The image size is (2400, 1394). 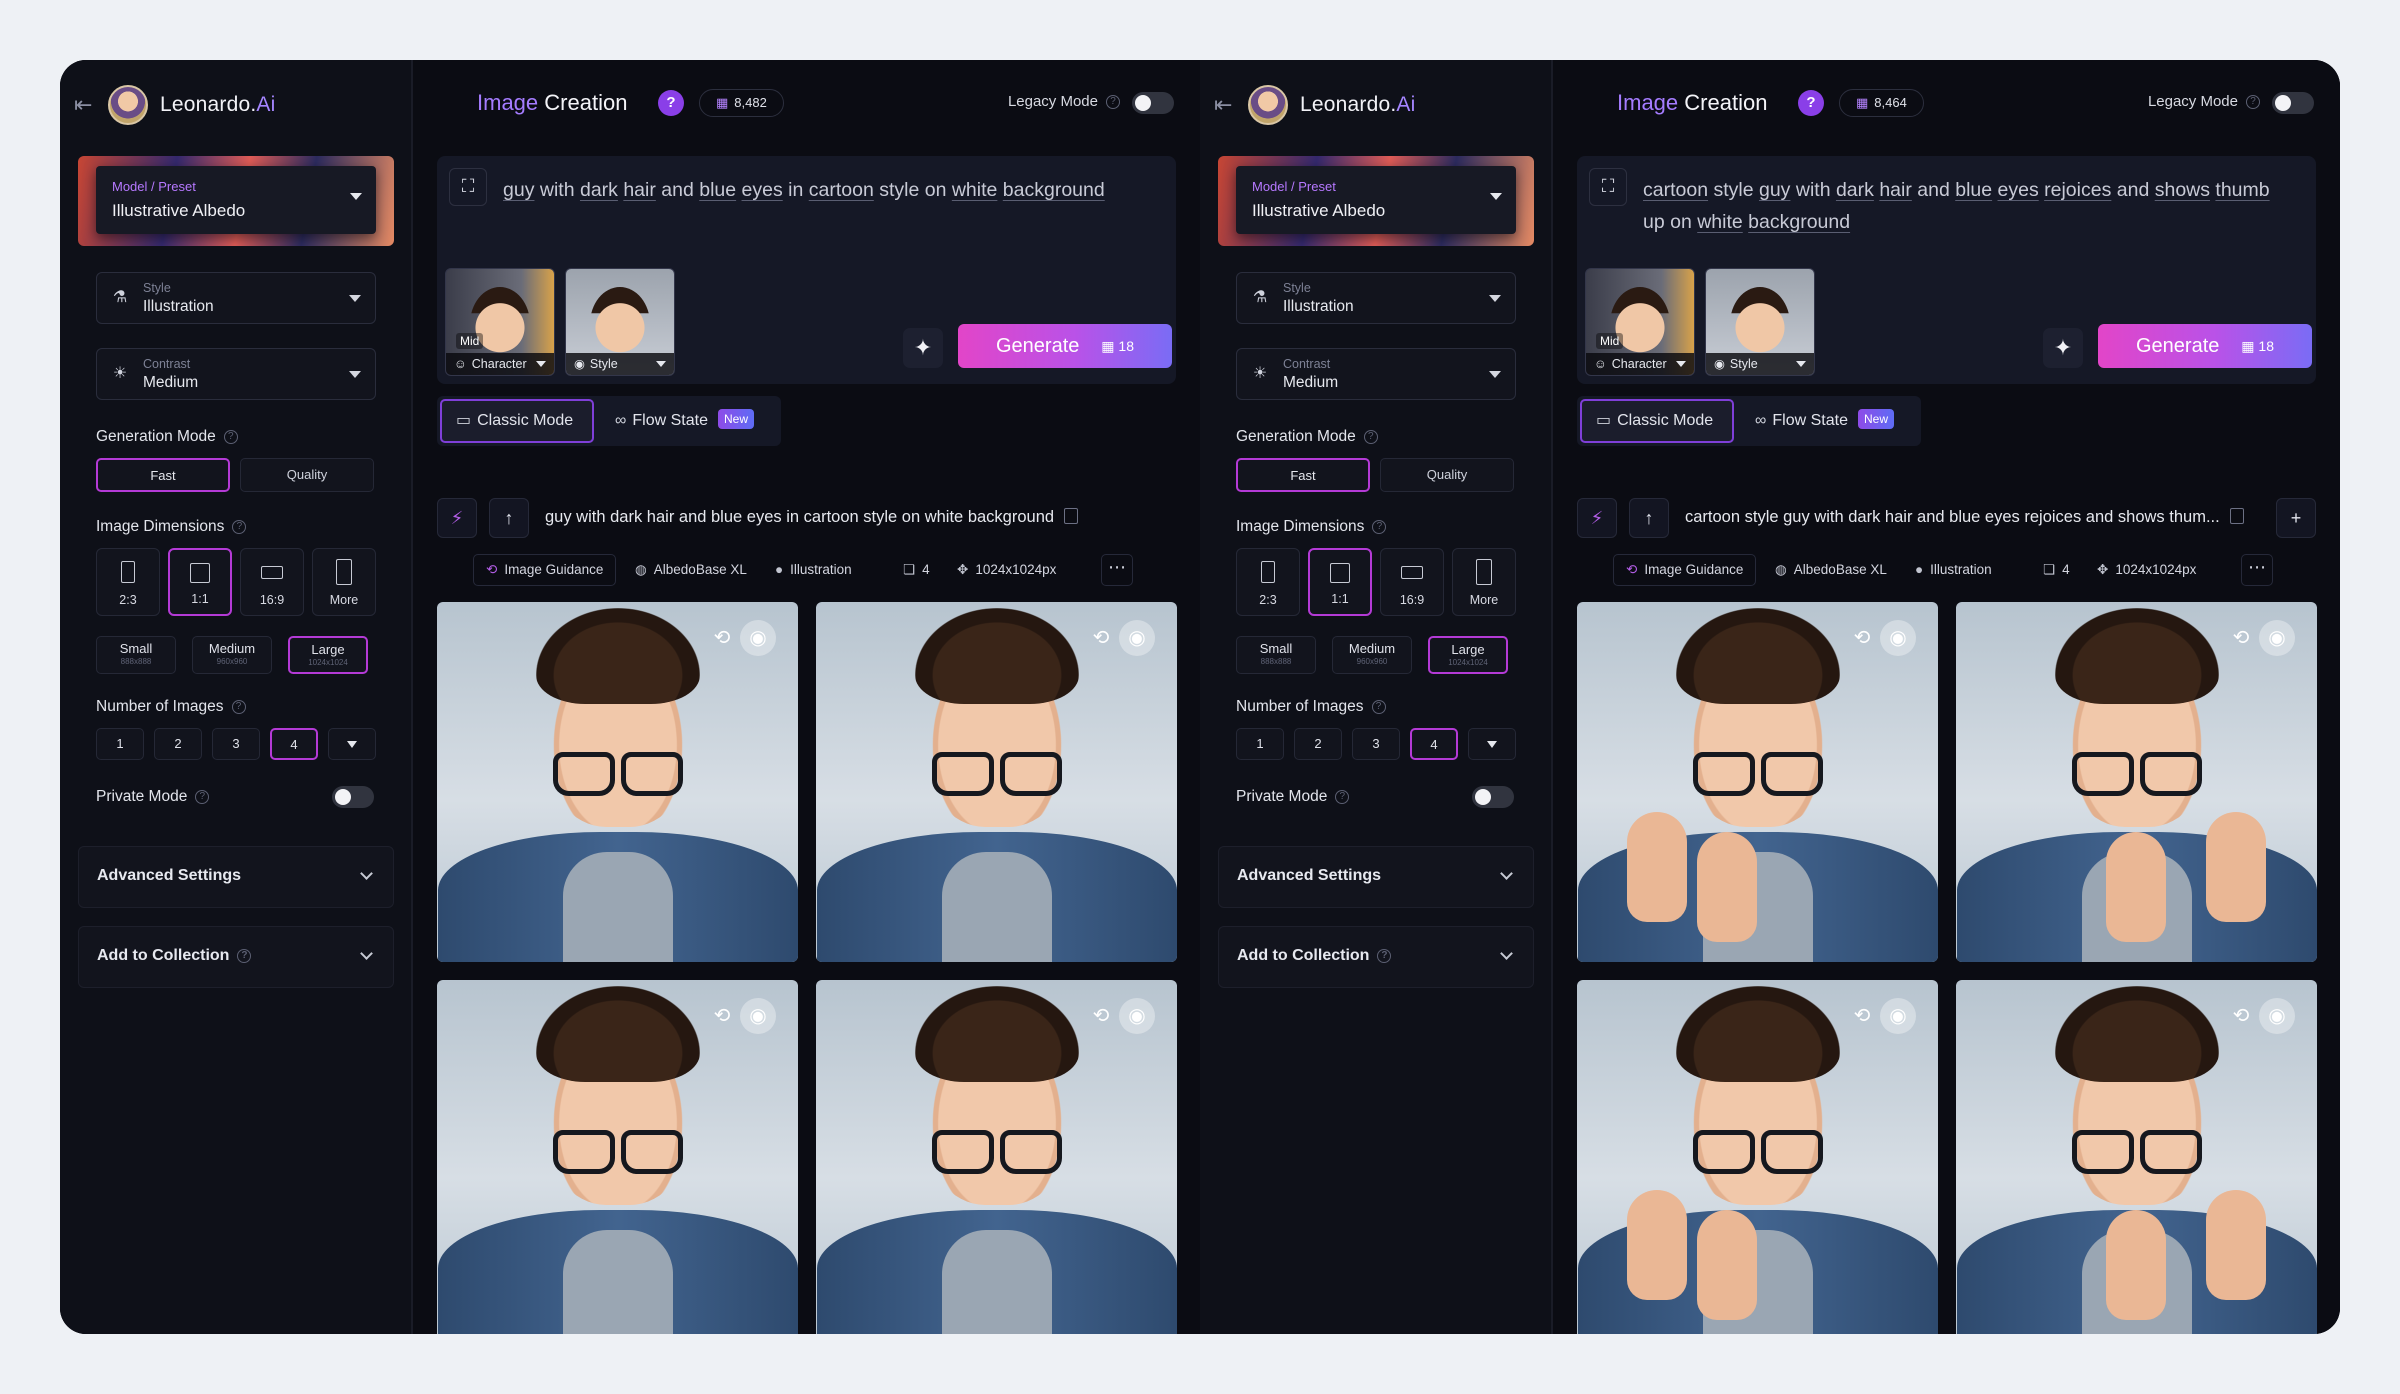 What do you see at coordinates (1153, 103) in the screenshot?
I see `legacy-mode-toggle` at bounding box center [1153, 103].